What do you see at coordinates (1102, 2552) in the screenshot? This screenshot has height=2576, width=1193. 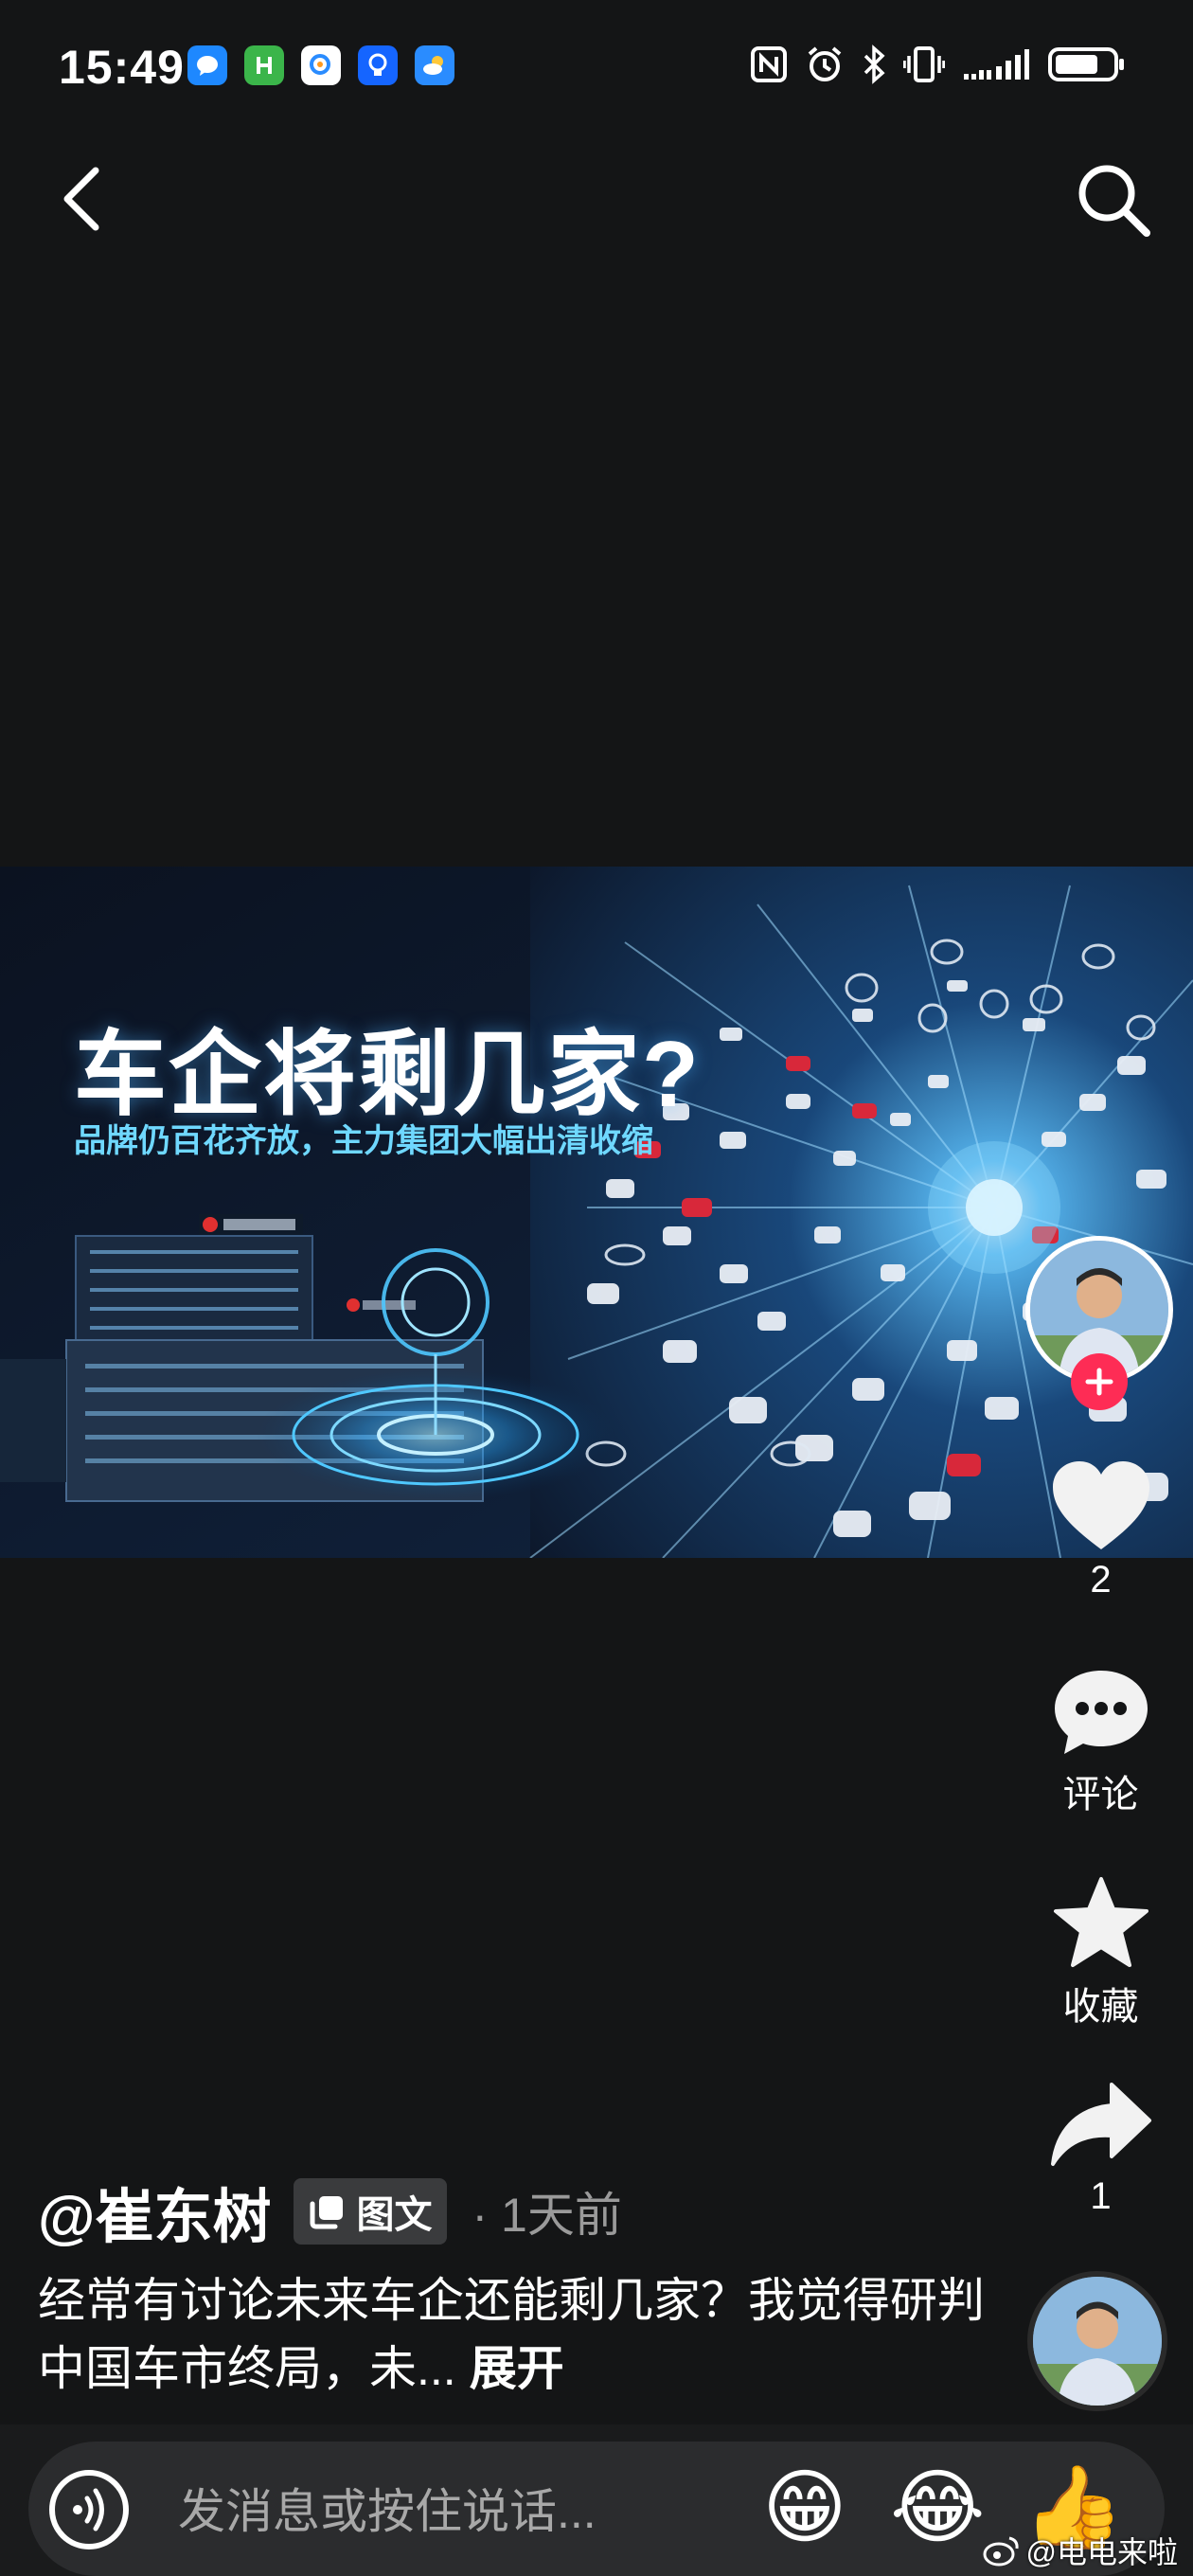 I see `watermark-text: @电电来啦` at bounding box center [1102, 2552].